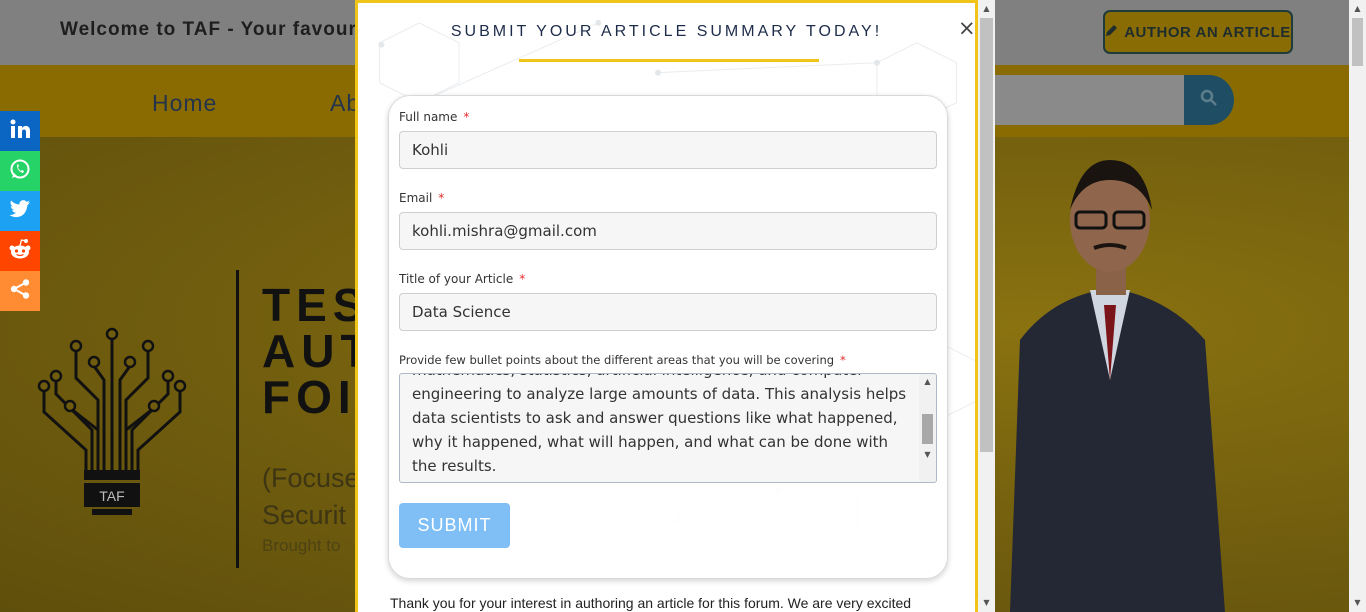 Image resolution: width=1366 pixels, height=612 pixels. What do you see at coordinates (668, 312) in the screenshot?
I see `article-title-input: Data Science` at bounding box center [668, 312].